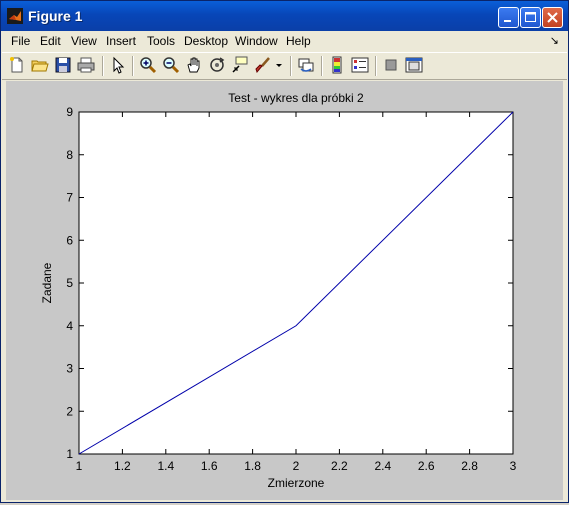 The image size is (569, 505). Describe the element at coordinates (298, 41) in the screenshot. I see `menu-help: Help` at that location.